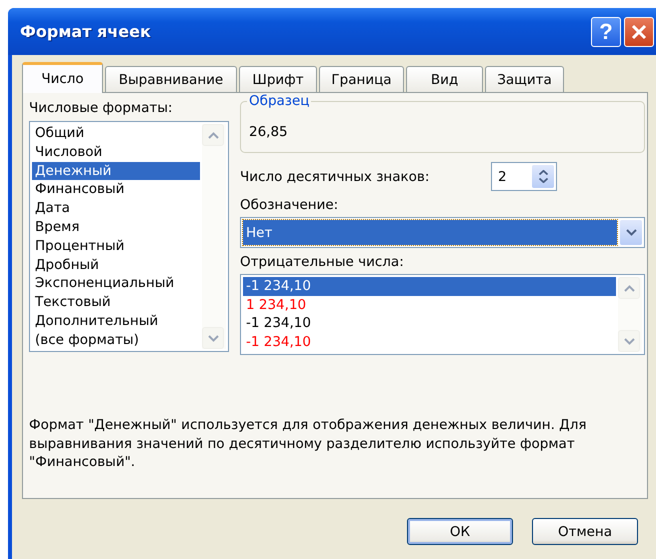 The image size is (656, 559). I want to click on list-item: Денежный, so click(116, 171).